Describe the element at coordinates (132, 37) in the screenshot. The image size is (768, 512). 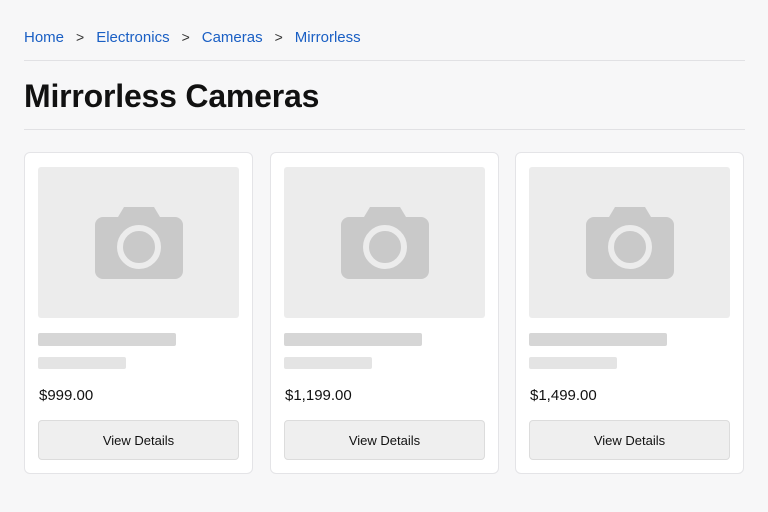
I see `breadcrumb-electronics-link: Electronics` at that location.